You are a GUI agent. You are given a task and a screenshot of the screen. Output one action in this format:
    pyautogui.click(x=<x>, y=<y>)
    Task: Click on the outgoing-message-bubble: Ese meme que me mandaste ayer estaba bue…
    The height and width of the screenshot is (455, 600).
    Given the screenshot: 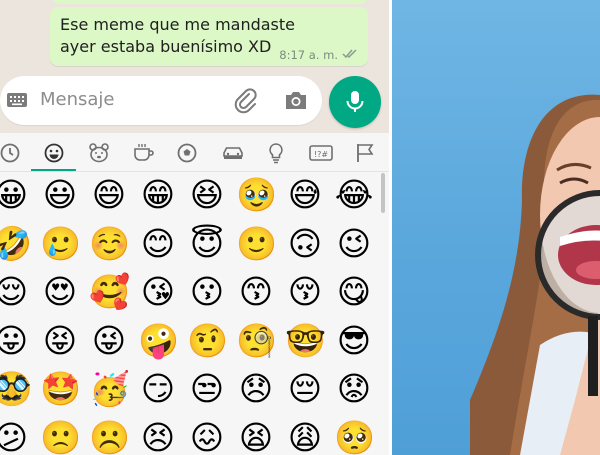 What is the action you would take?
    pyautogui.click(x=209, y=36)
    